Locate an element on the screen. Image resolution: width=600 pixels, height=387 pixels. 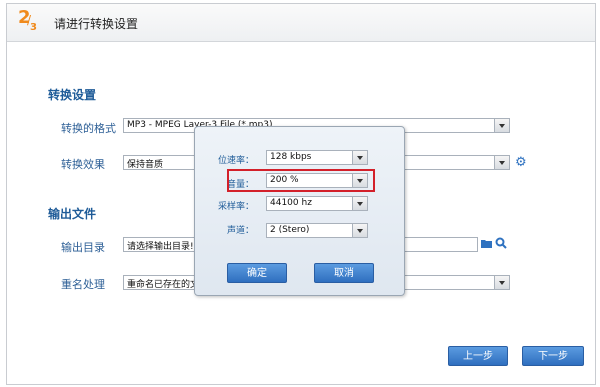
channel-label: 声道： is located at coordinates (240, 231).